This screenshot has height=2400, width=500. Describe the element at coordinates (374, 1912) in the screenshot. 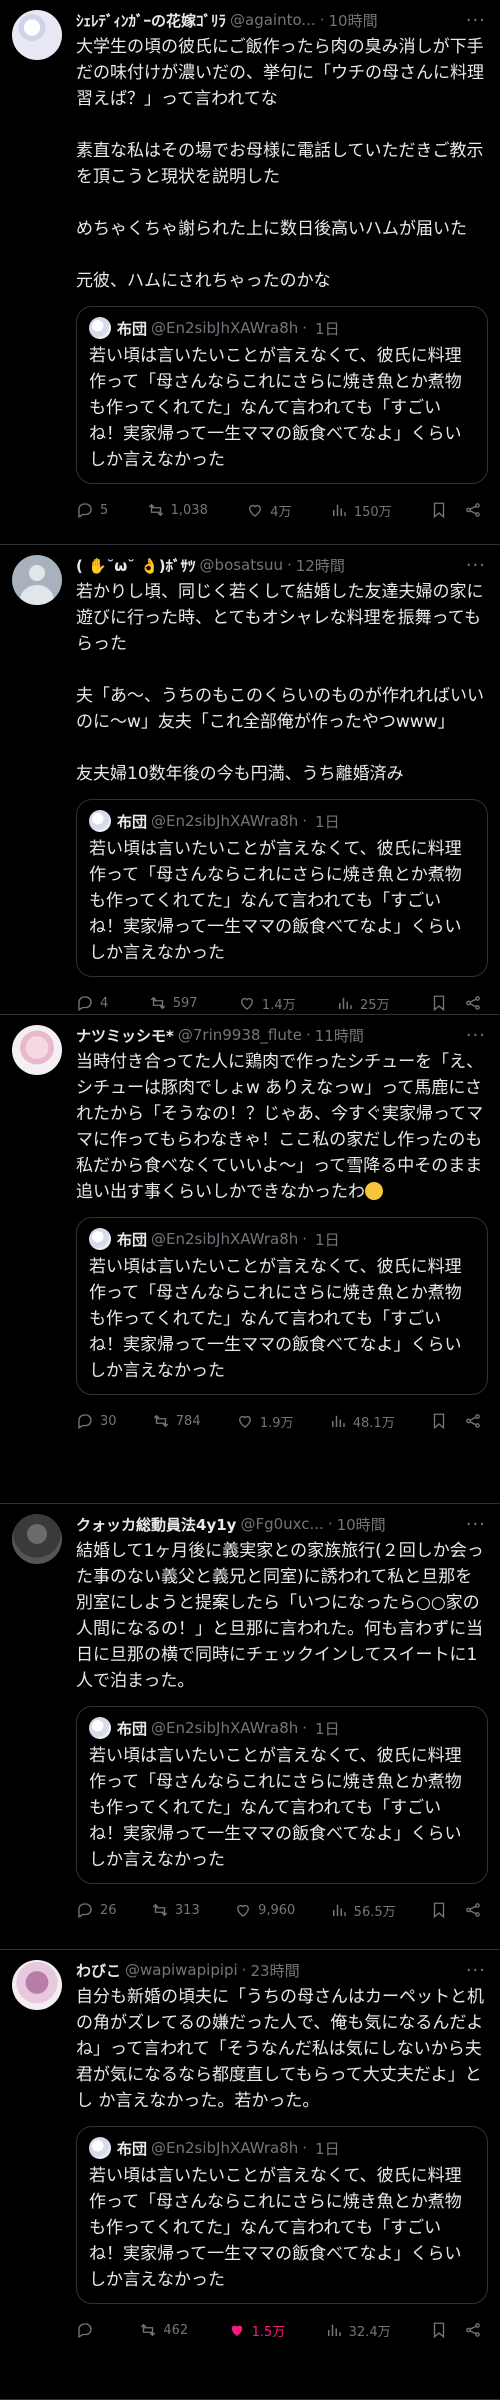

I see `view-count: 56.5万` at that location.